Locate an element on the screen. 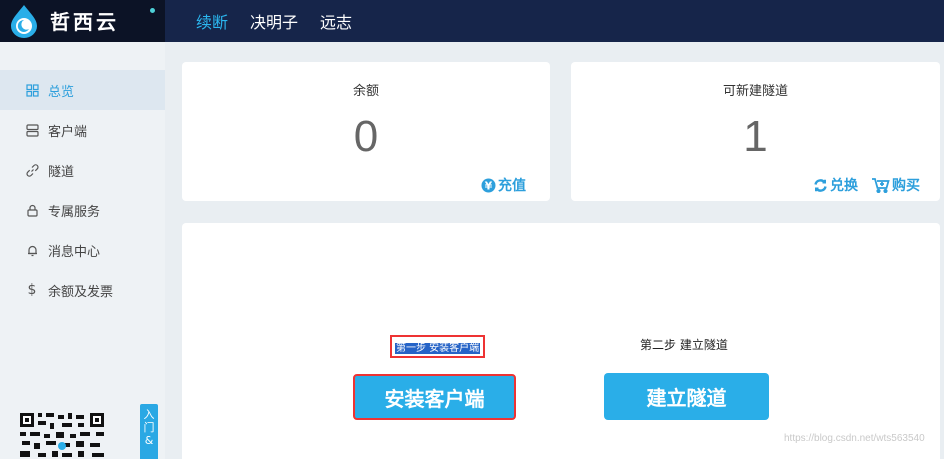 Image resolution: width=944 pixels, height=459 pixels. lock-icon is located at coordinates (32, 210).